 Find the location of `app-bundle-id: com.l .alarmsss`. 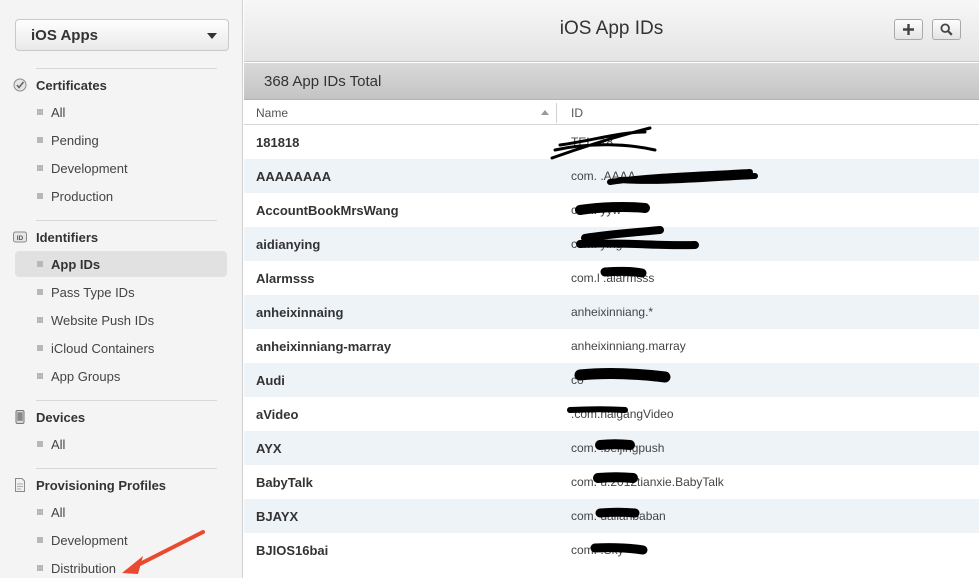

app-bundle-id: com.l .alarmsss is located at coordinates (613, 278).